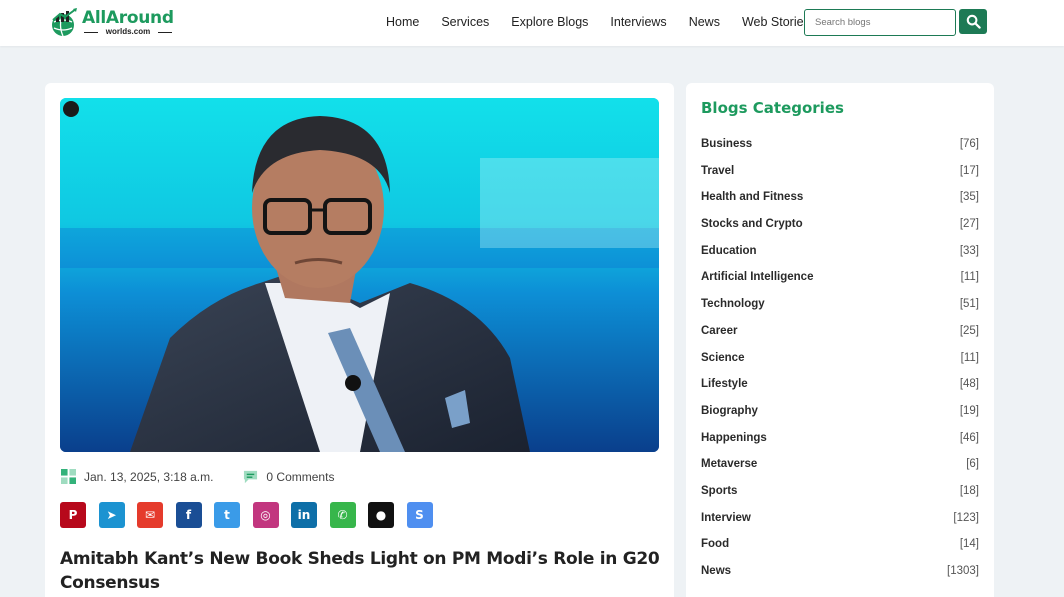 This screenshot has height=597, width=1064. Describe the element at coordinates (757, 277) in the screenshot. I see `category-name: Artificial Intelligence` at that location.